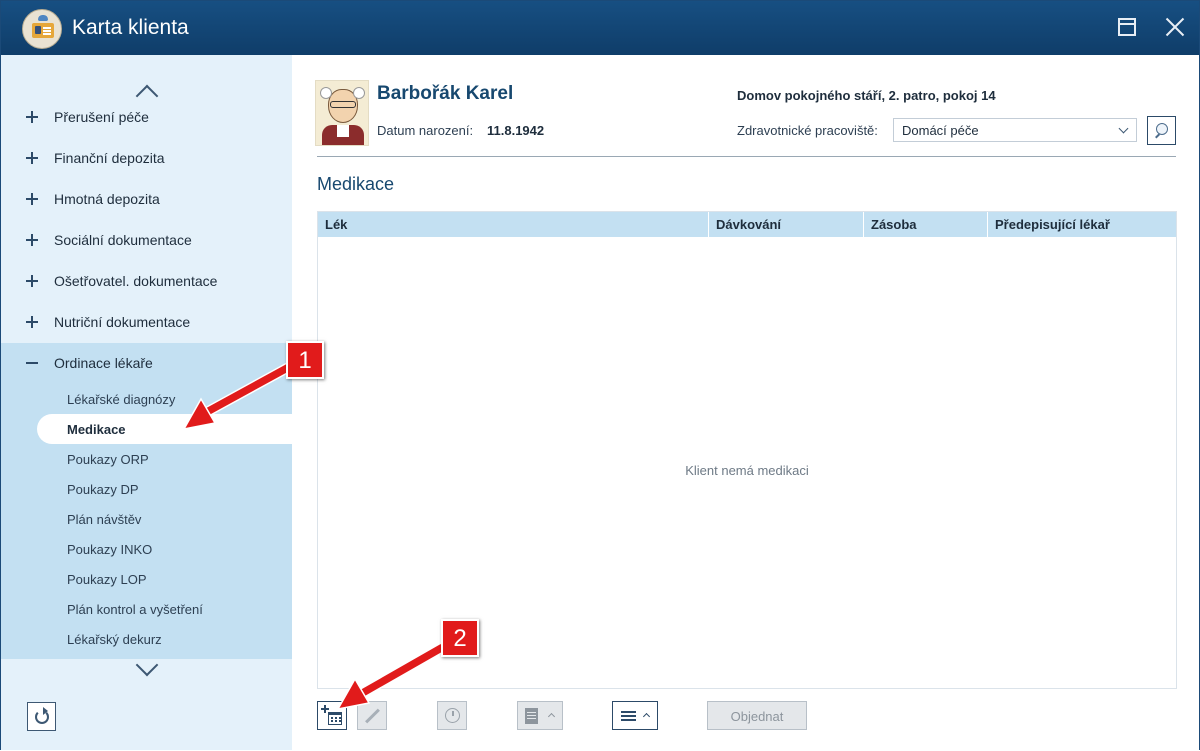 This screenshot has height=751, width=1200. What do you see at coordinates (628, 712) in the screenshot?
I see `hamburger-icon` at bounding box center [628, 712].